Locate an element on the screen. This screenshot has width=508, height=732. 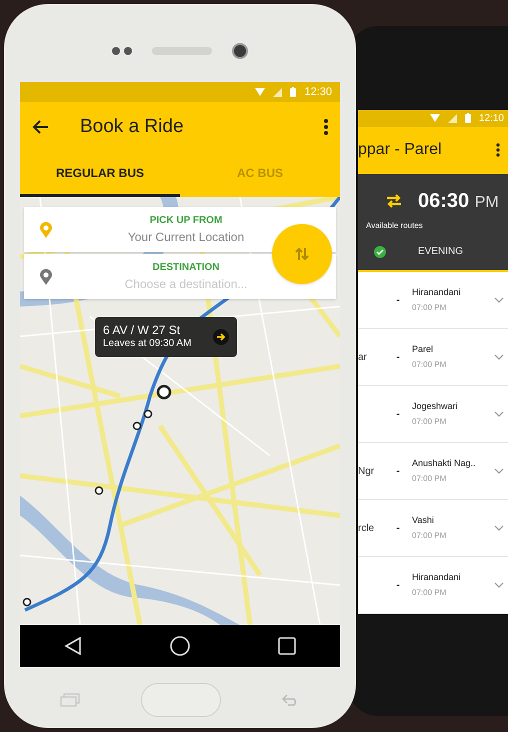
available-routes-label: Available routes is located at coordinates (395, 226).